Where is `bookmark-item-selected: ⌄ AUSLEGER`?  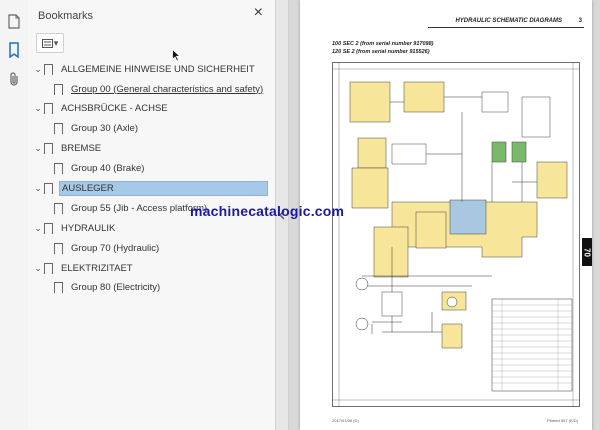
bookmark-item-selected: ⌄ AUSLEGER is located at coordinates (150, 188).